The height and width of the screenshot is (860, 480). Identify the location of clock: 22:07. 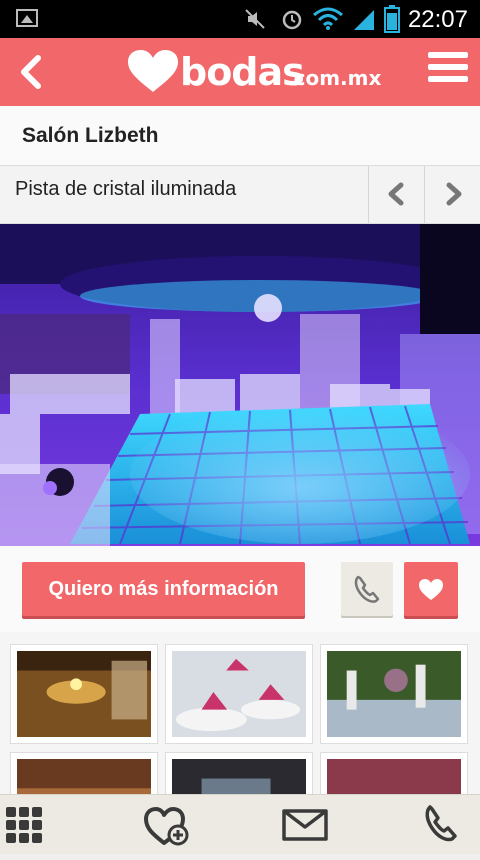
(437, 19).